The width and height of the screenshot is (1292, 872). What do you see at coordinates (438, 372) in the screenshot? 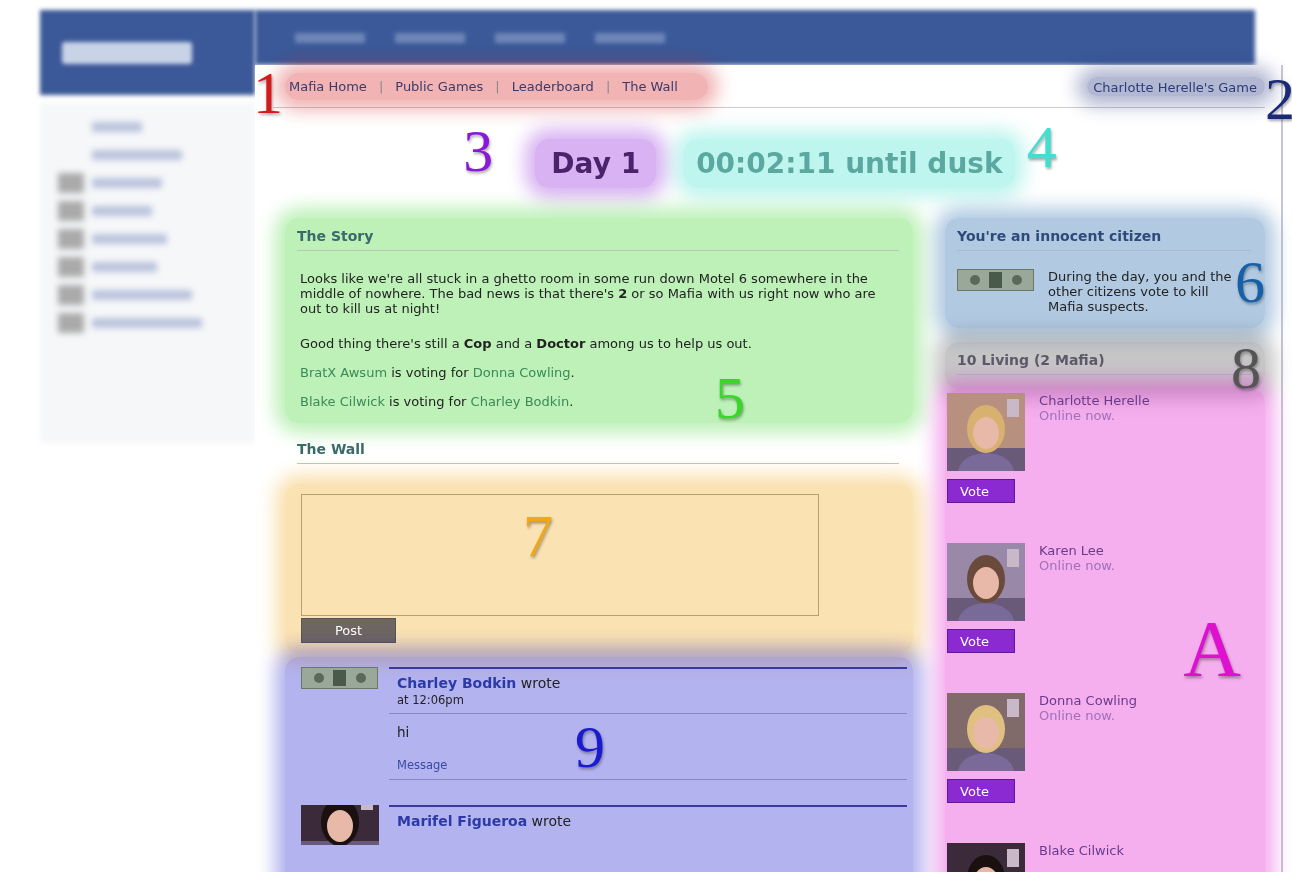
I see `vote-line: BratX Awsum is voting for Donna Cowling.` at bounding box center [438, 372].